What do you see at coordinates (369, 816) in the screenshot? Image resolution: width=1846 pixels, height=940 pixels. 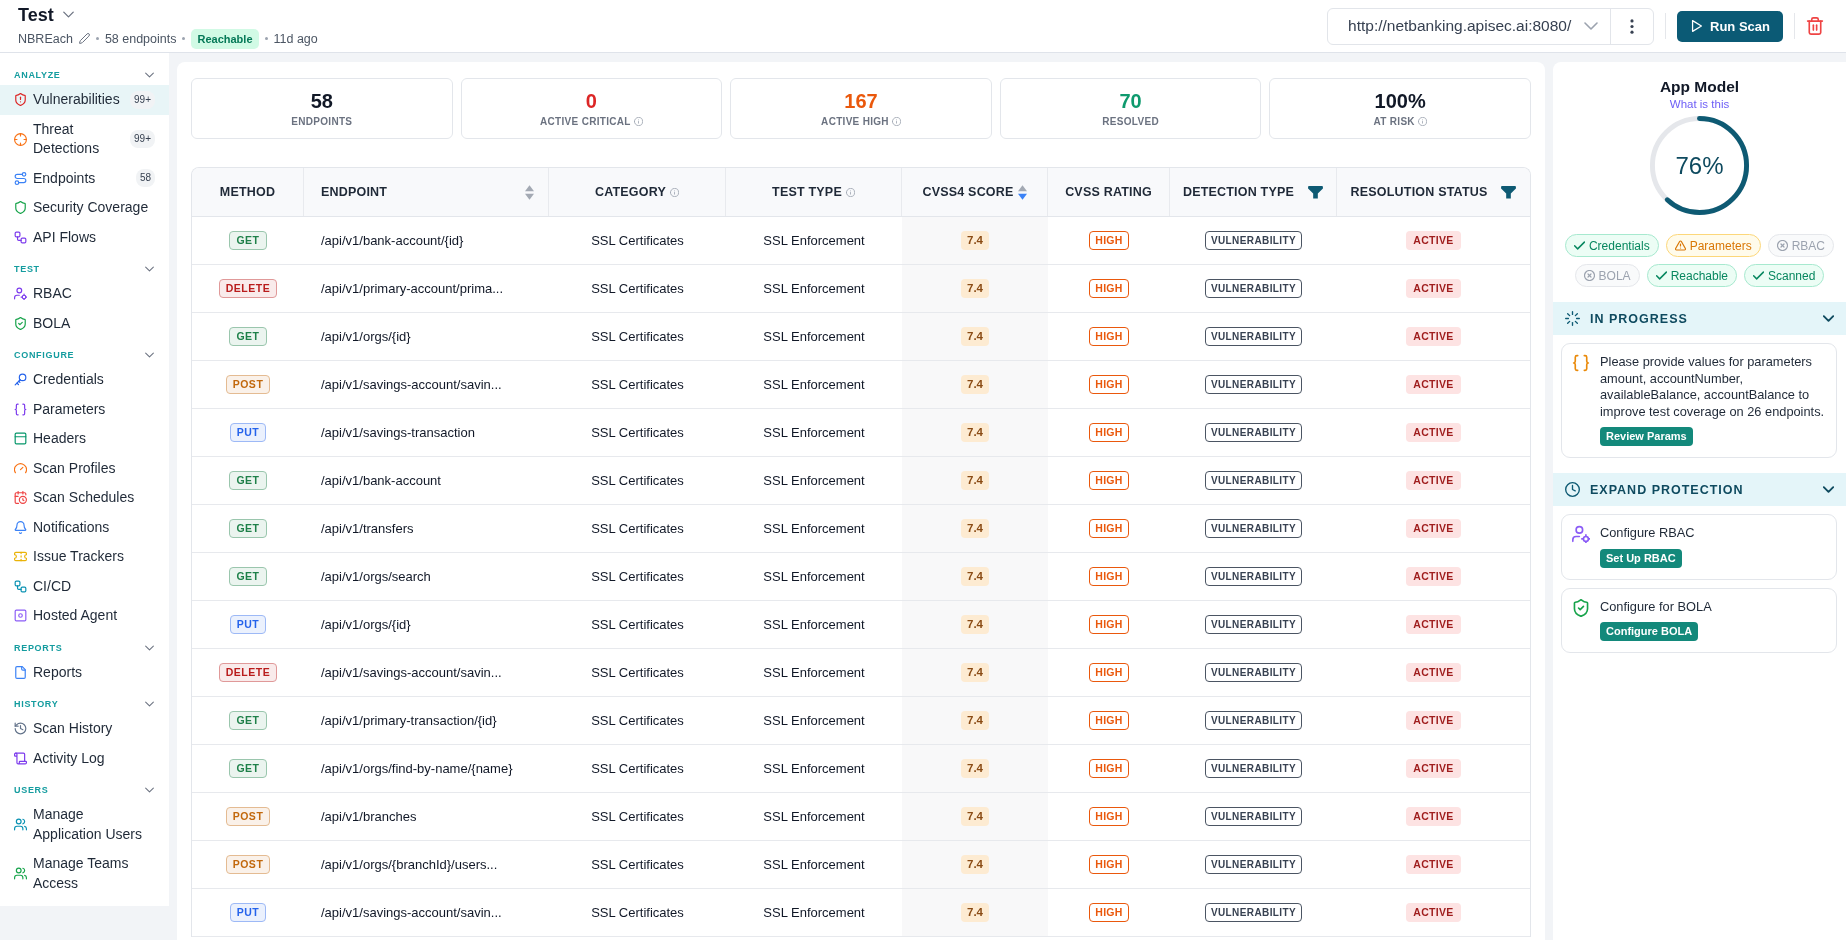 I see `endpoint-path: /api/v1/branches` at bounding box center [369, 816].